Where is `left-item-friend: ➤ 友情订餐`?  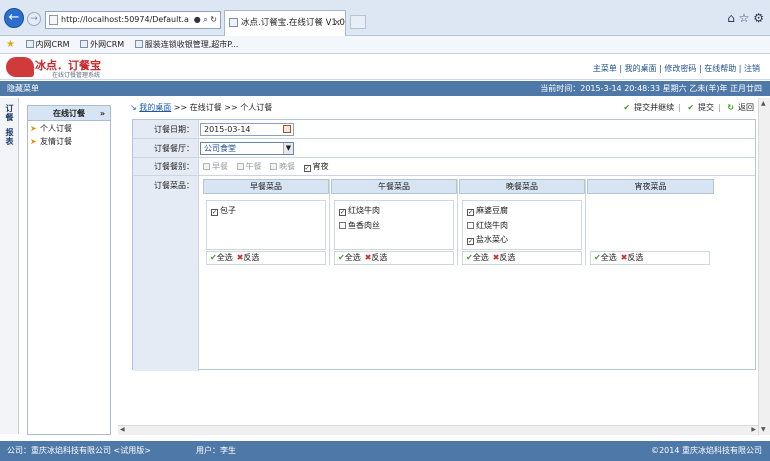
left-item-friend: ➤ 友情订餐 is located at coordinates (69, 141).